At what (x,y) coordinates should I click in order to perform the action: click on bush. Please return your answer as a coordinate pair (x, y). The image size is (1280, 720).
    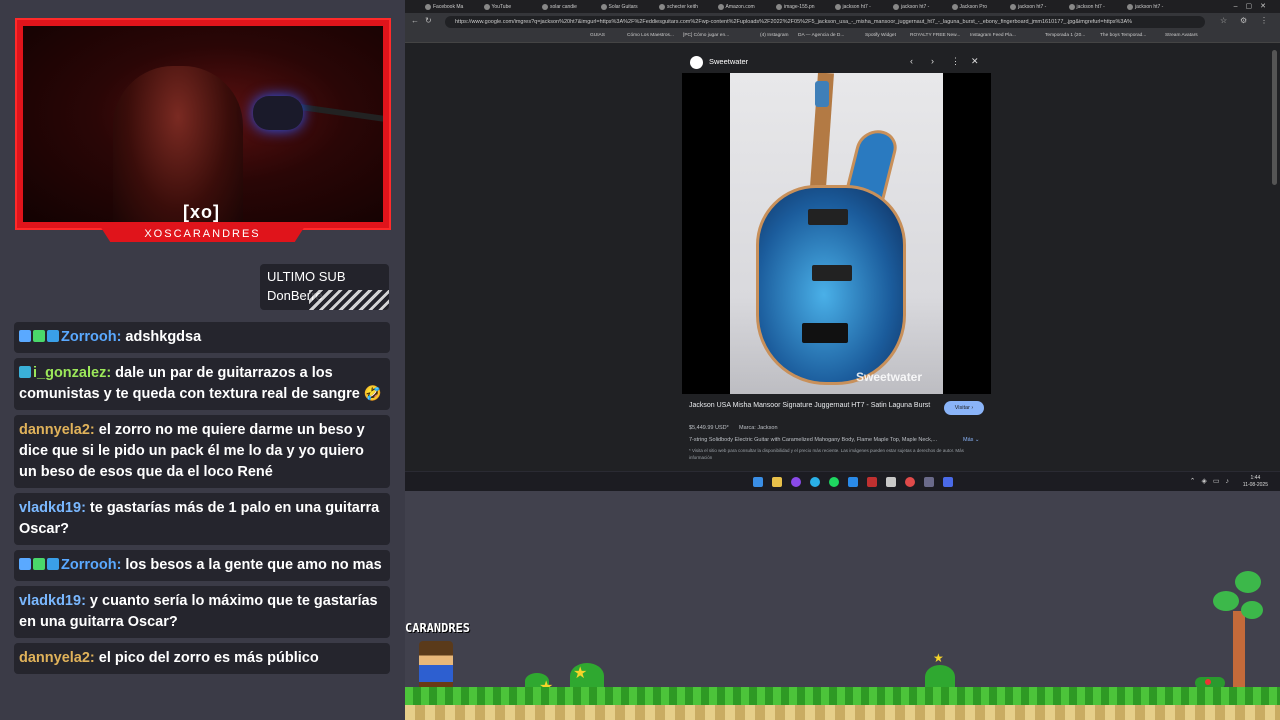
    Looking at the image, I should click on (940, 677).